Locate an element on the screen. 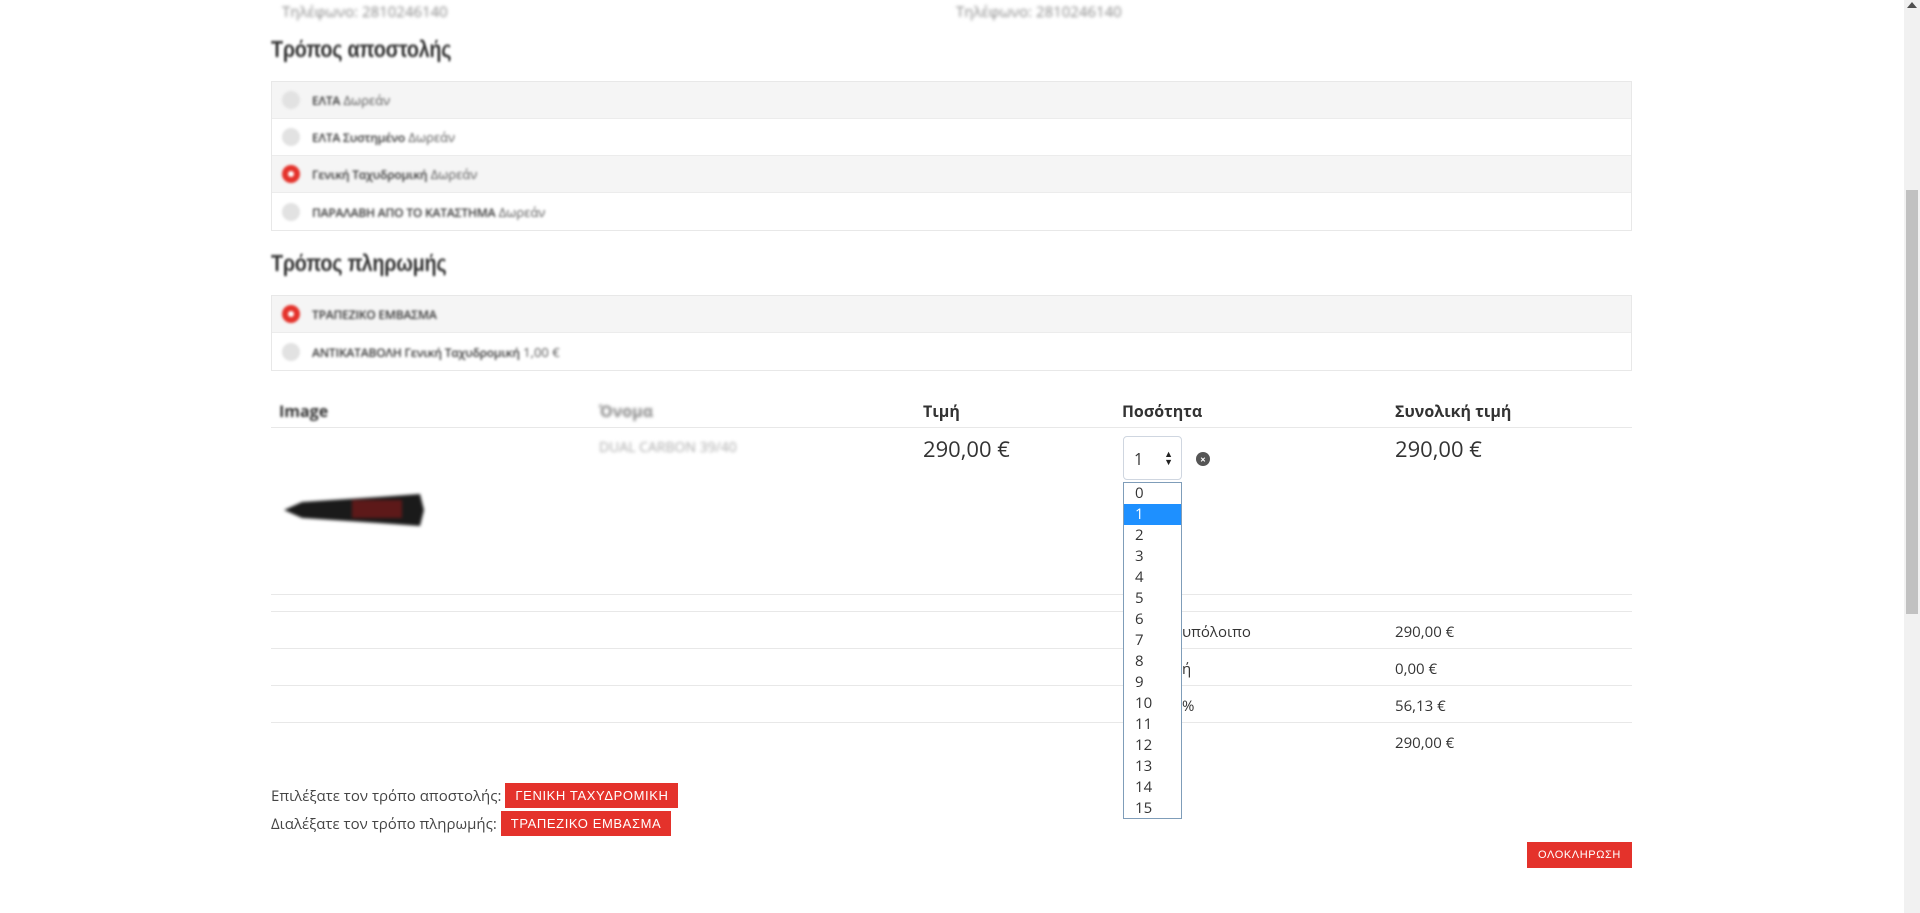 The height and width of the screenshot is (913, 1920). shipping-cost-label: ή is located at coordinates (1187, 669).